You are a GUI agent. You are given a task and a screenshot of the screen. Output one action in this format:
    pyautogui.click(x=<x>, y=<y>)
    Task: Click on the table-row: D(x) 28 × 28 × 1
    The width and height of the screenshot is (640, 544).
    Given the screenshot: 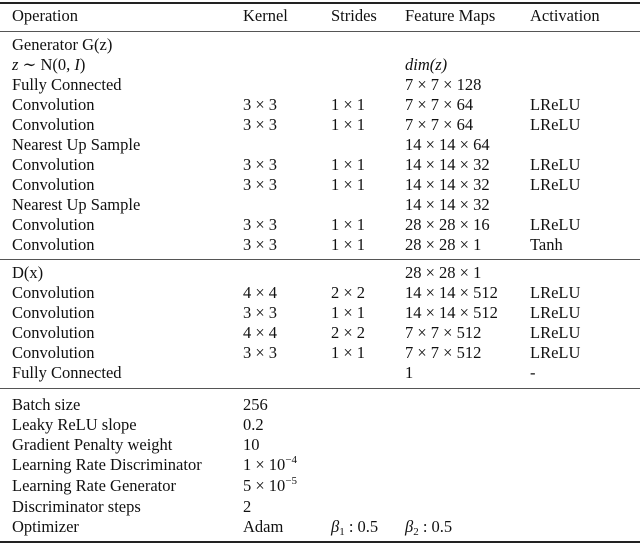 What is the action you would take?
    pyautogui.click(x=320, y=273)
    